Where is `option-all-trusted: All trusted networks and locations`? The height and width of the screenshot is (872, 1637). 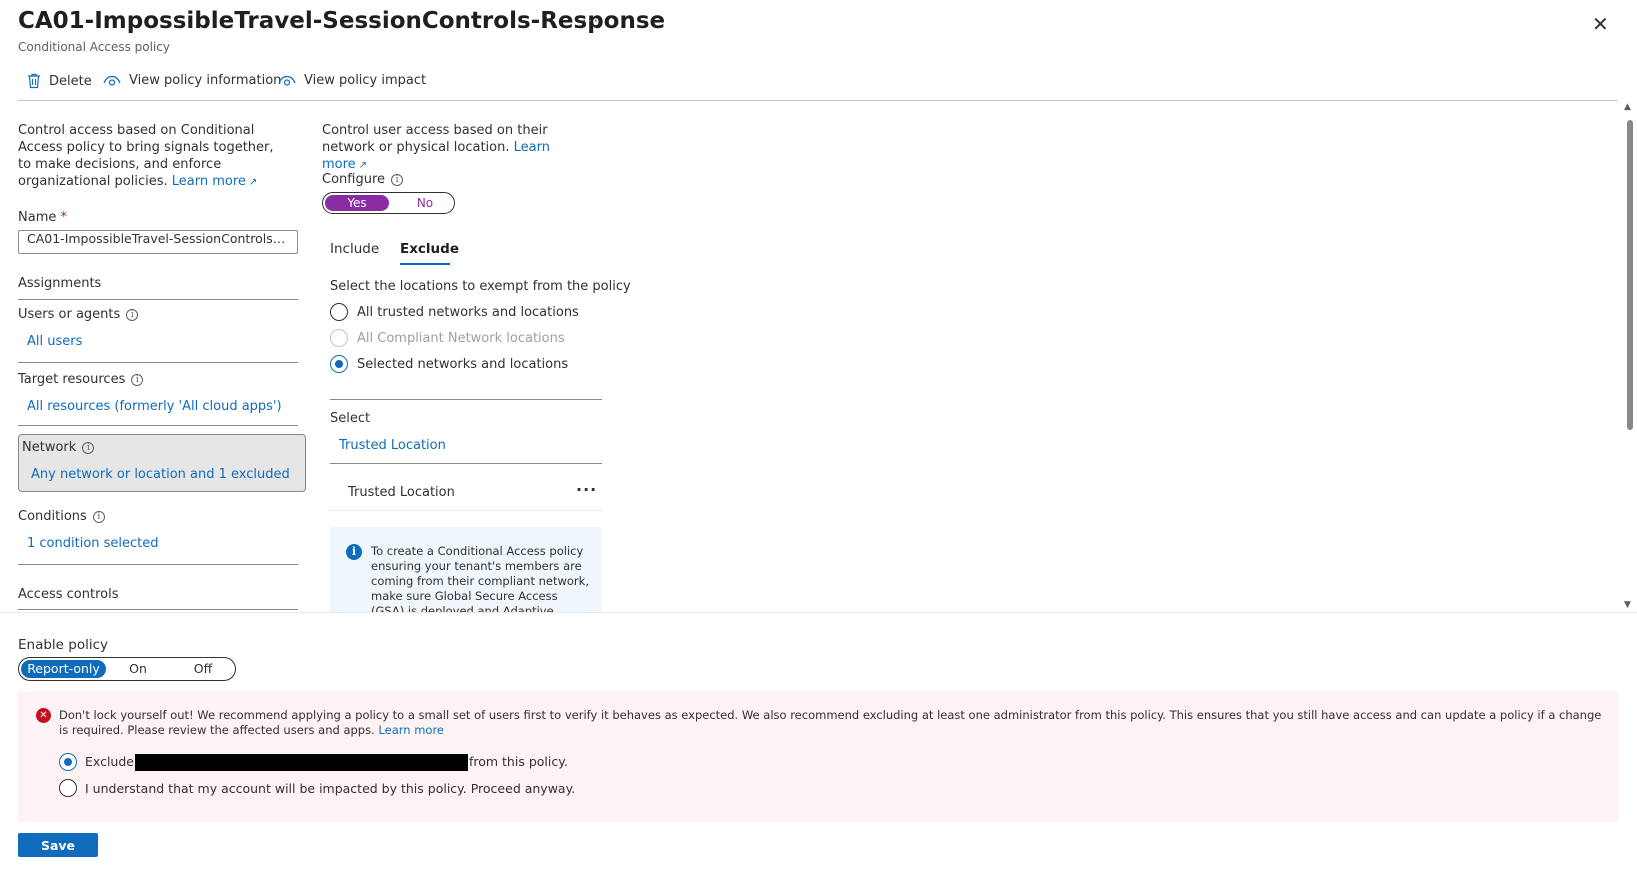
option-all-trusted: All trusted networks and locations is located at coordinates (454, 312).